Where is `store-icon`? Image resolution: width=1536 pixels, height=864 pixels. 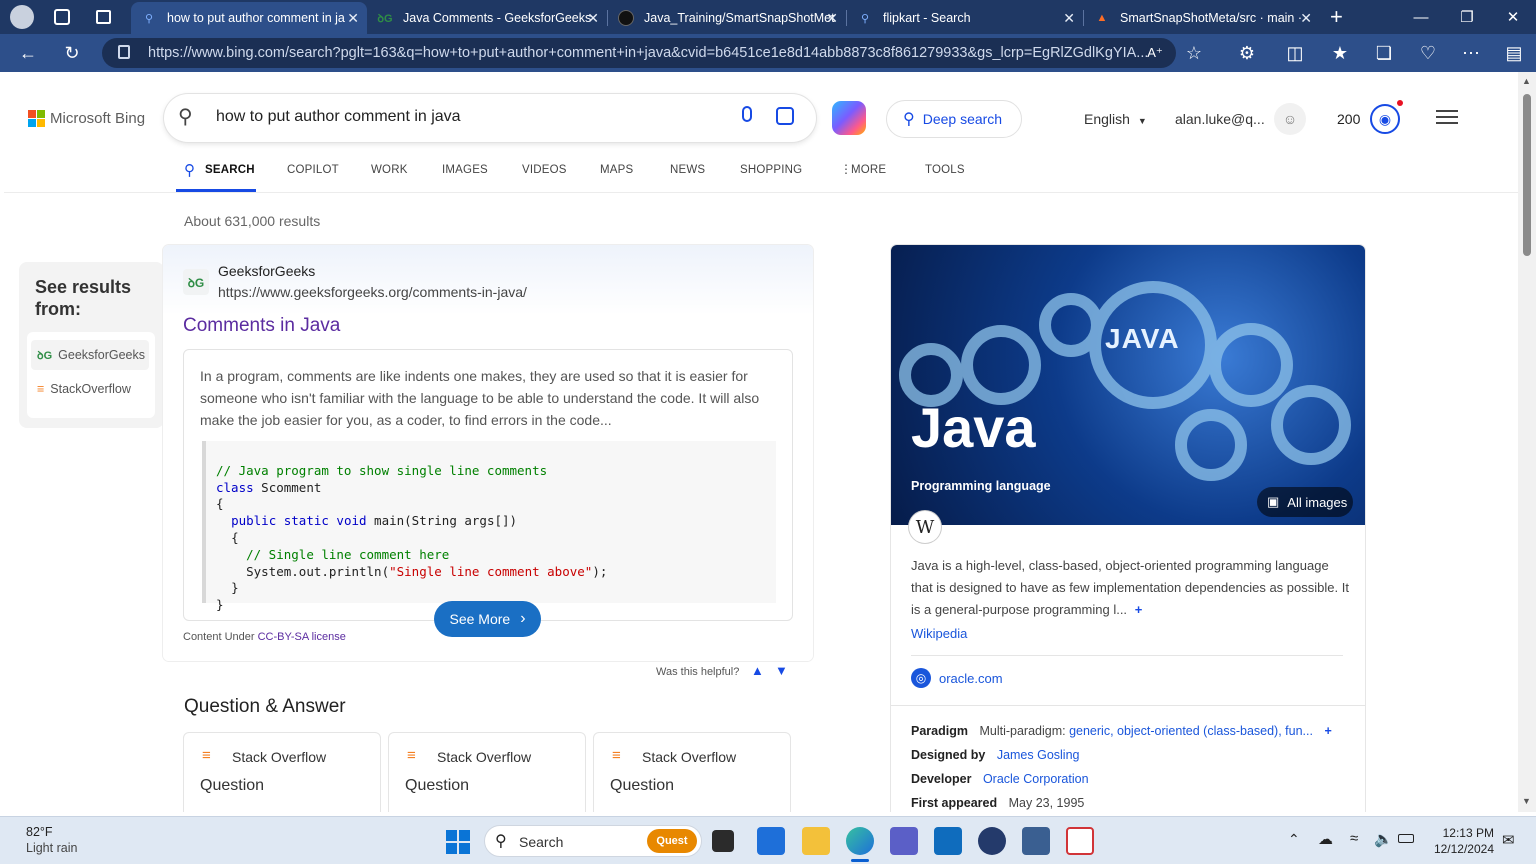 store-icon is located at coordinates (771, 841).